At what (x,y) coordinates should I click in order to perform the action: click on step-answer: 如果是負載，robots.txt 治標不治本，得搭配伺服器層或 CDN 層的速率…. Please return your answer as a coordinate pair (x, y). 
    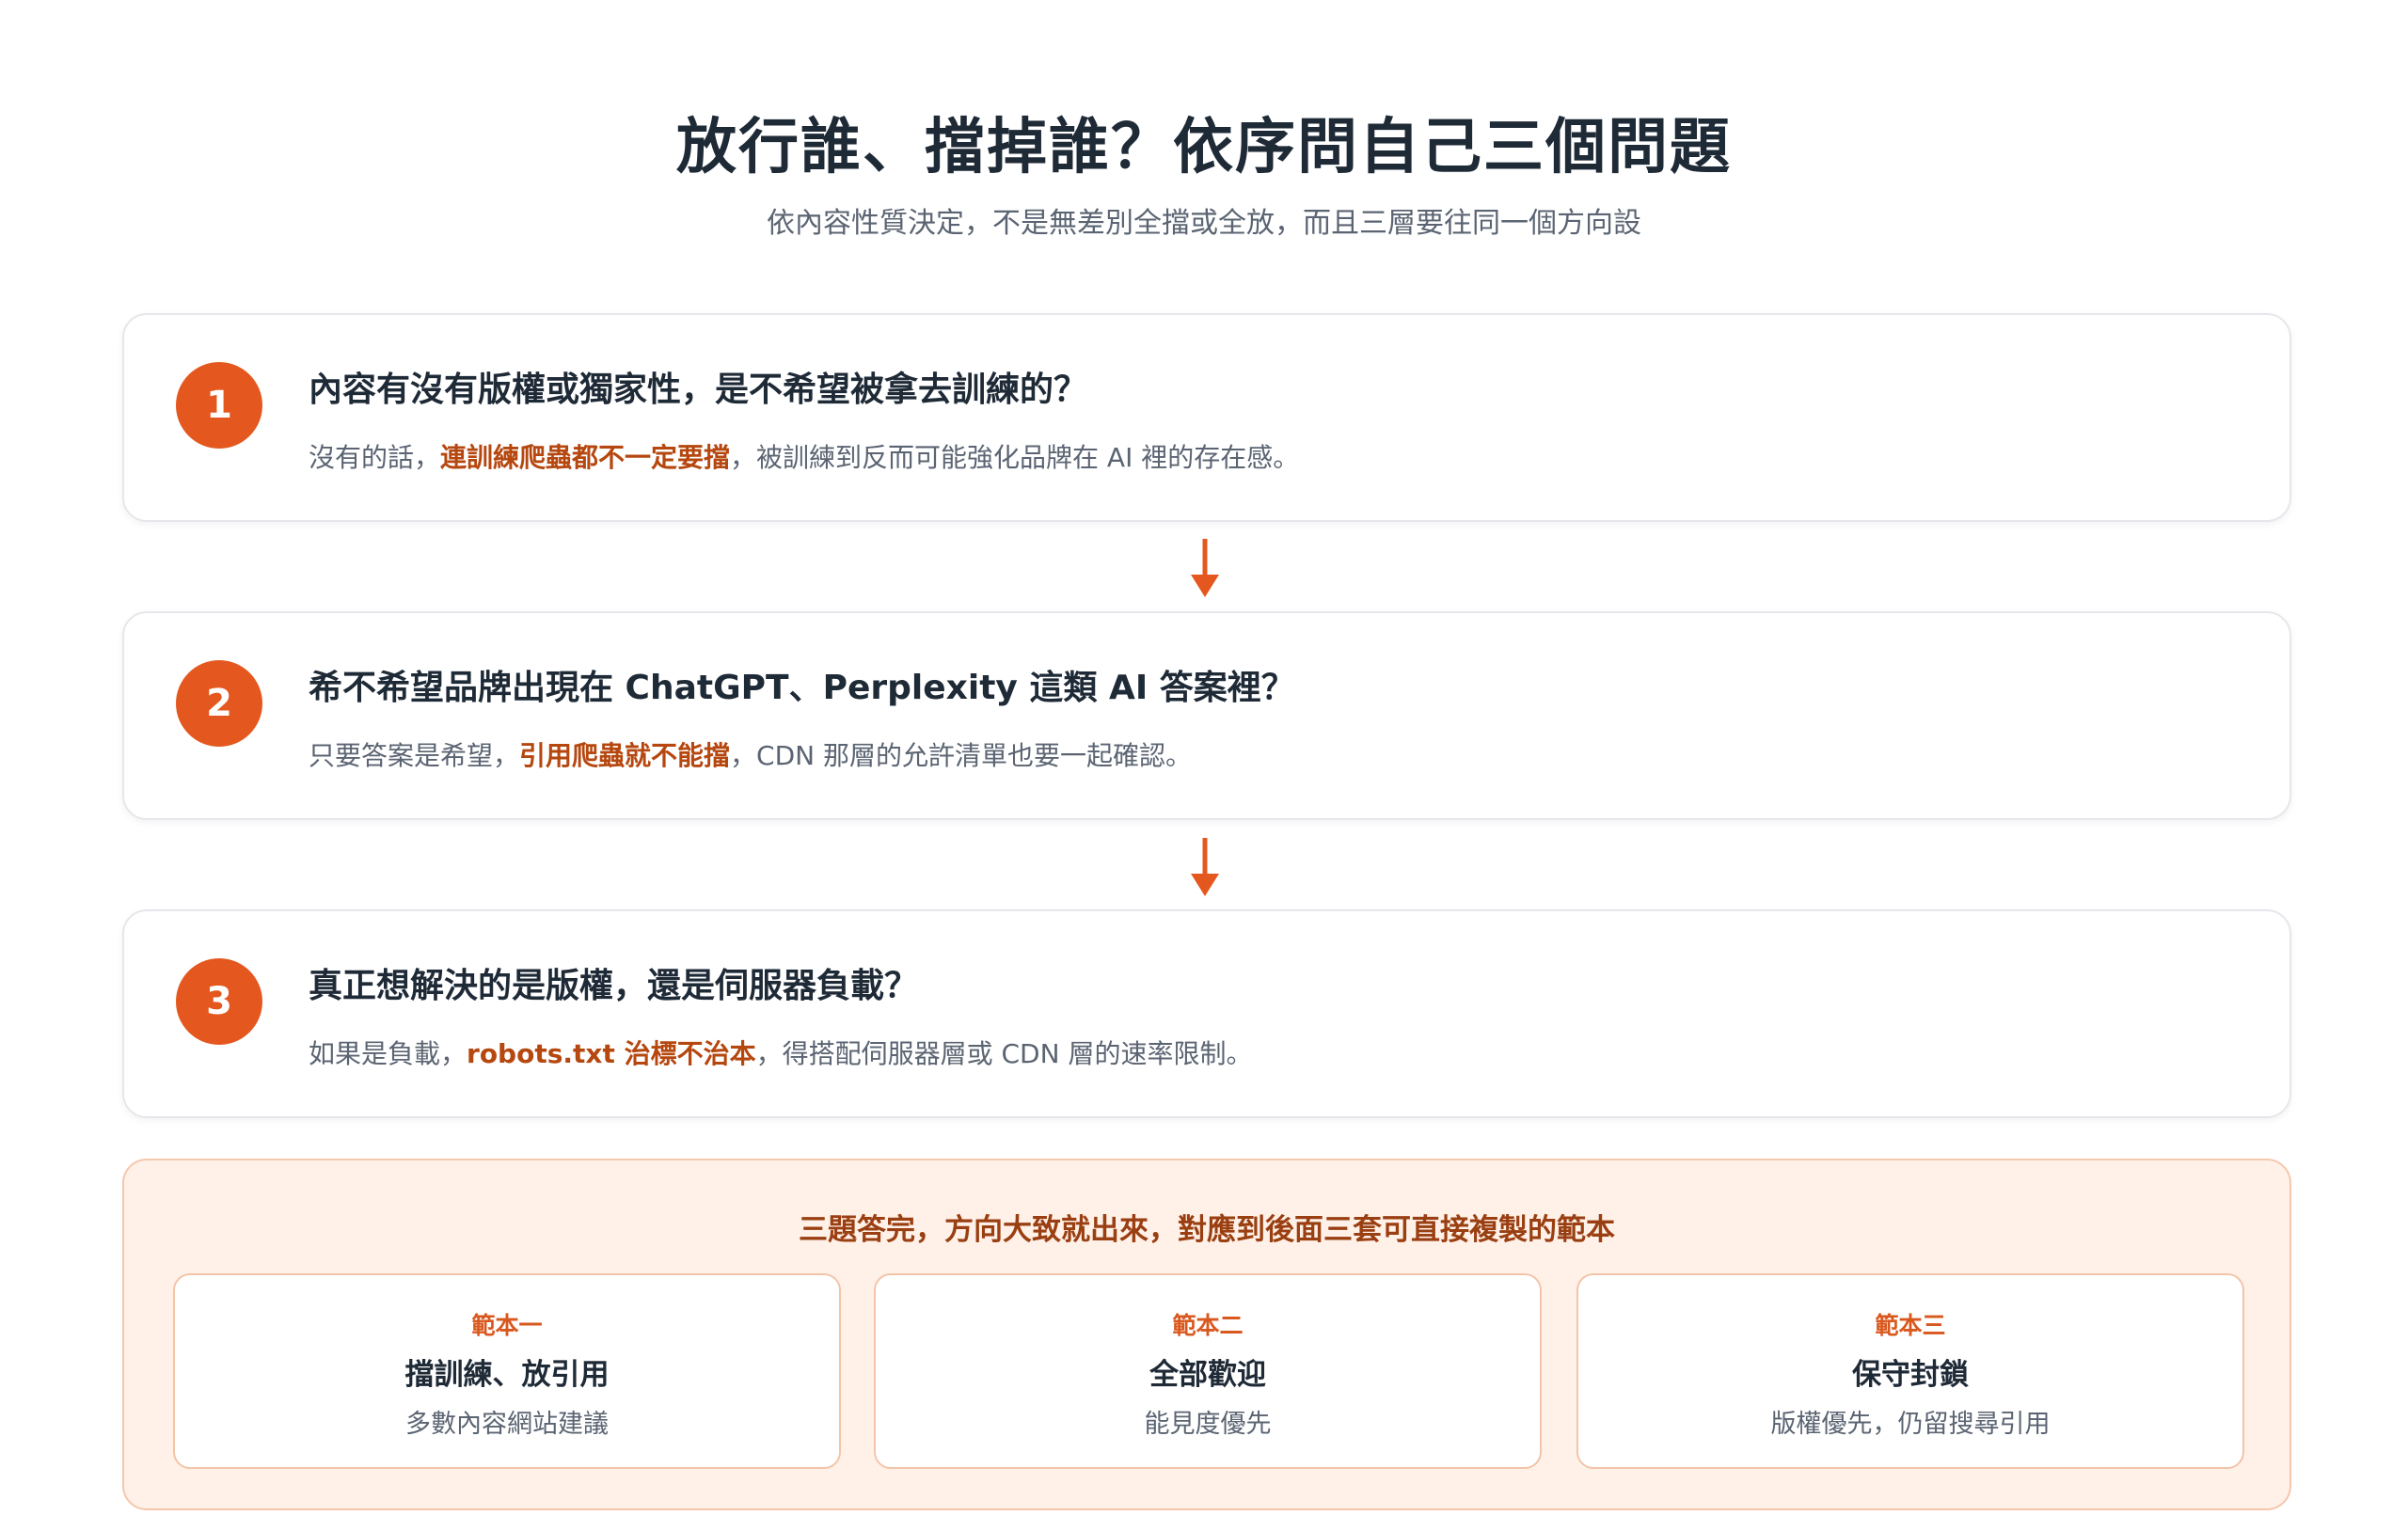
    Looking at the image, I should click on (781, 1052).